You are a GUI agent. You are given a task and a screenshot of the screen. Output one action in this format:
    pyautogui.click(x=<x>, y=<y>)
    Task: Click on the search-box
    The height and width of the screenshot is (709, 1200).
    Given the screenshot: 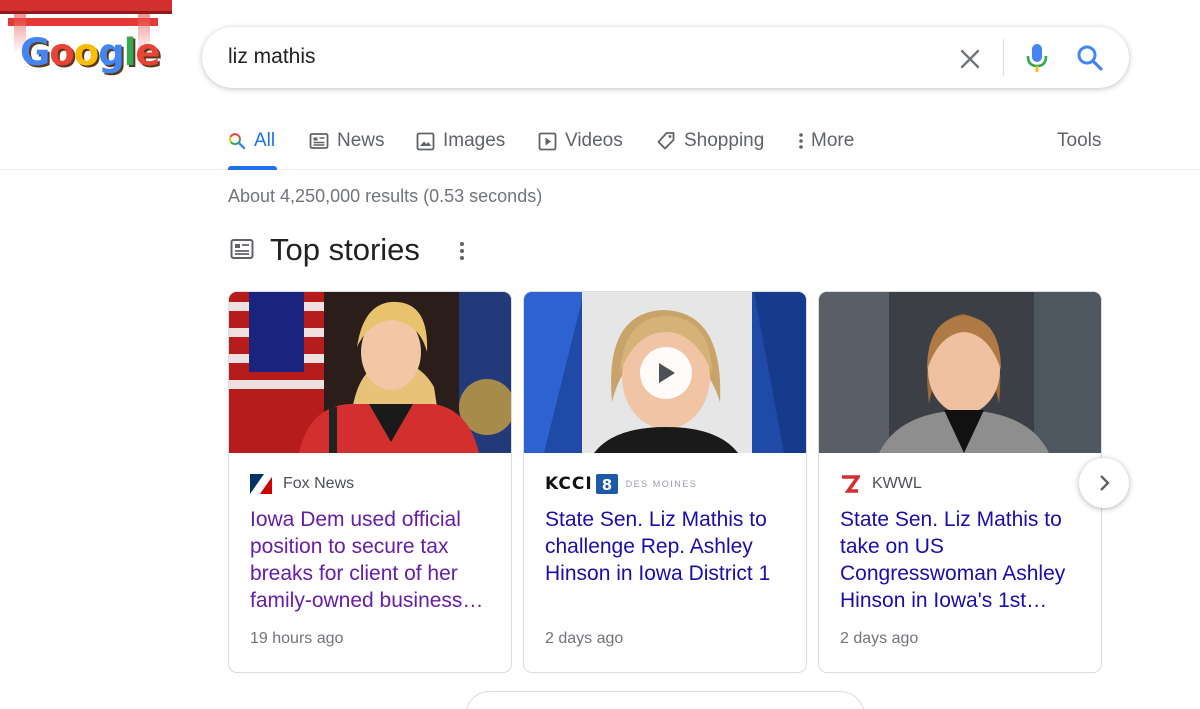 What is the action you would take?
    pyautogui.click(x=665, y=57)
    